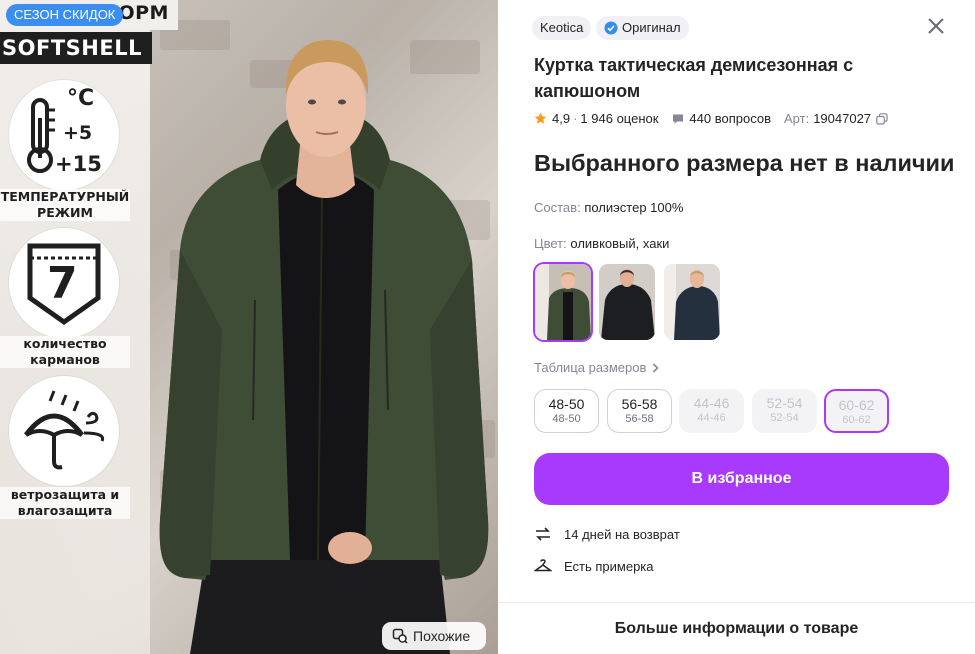 This screenshot has width=975, height=654. Describe the element at coordinates (76, 48) in the screenshot. I see `material-banner: SOFTSHELL` at that location.